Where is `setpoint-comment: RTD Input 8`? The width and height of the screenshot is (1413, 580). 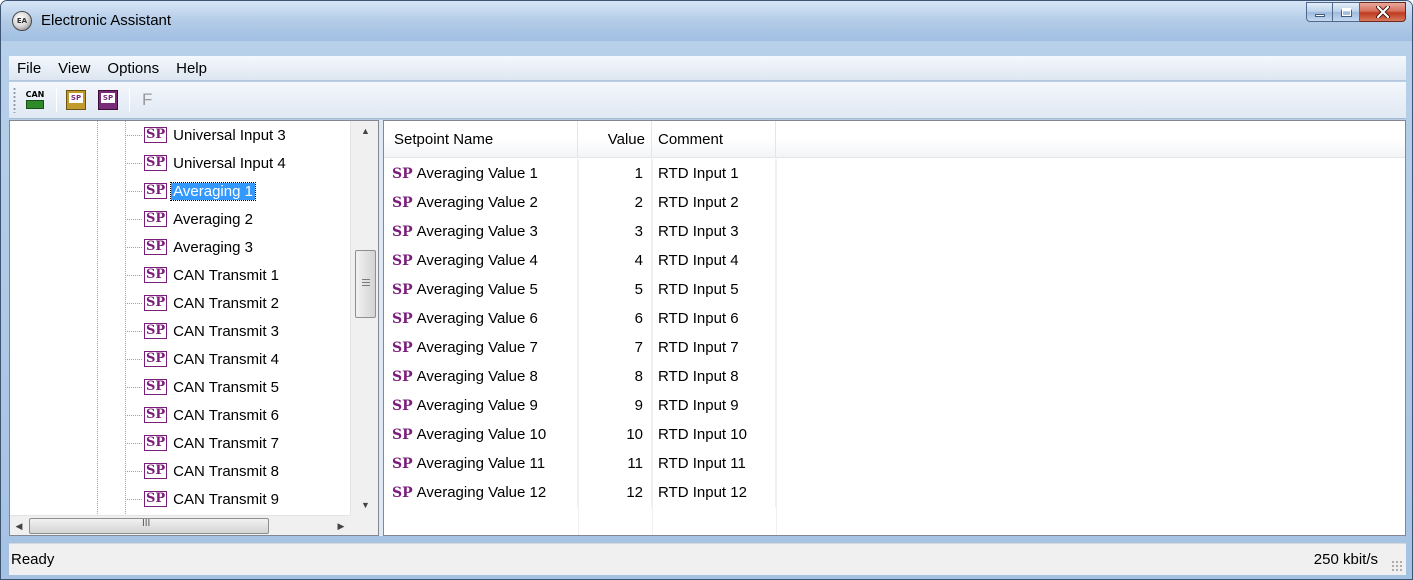
setpoint-comment: RTD Input 8 is located at coordinates (714, 376).